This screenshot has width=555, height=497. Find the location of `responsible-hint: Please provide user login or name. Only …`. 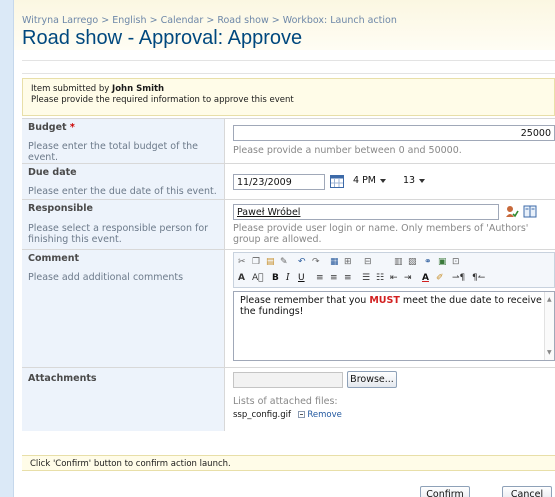

responsible-hint: Please provide user login or name. Only … is located at coordinates (381, 234).